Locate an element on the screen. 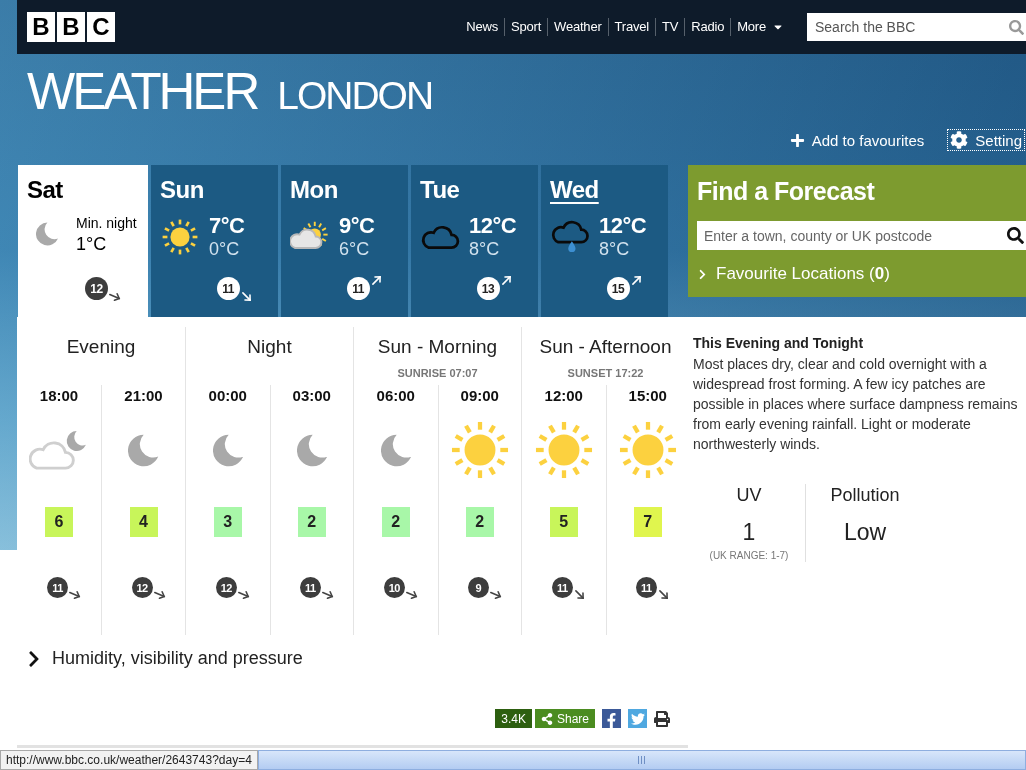  wind-speed-badge: 12 is located at coordinates (142, 587).